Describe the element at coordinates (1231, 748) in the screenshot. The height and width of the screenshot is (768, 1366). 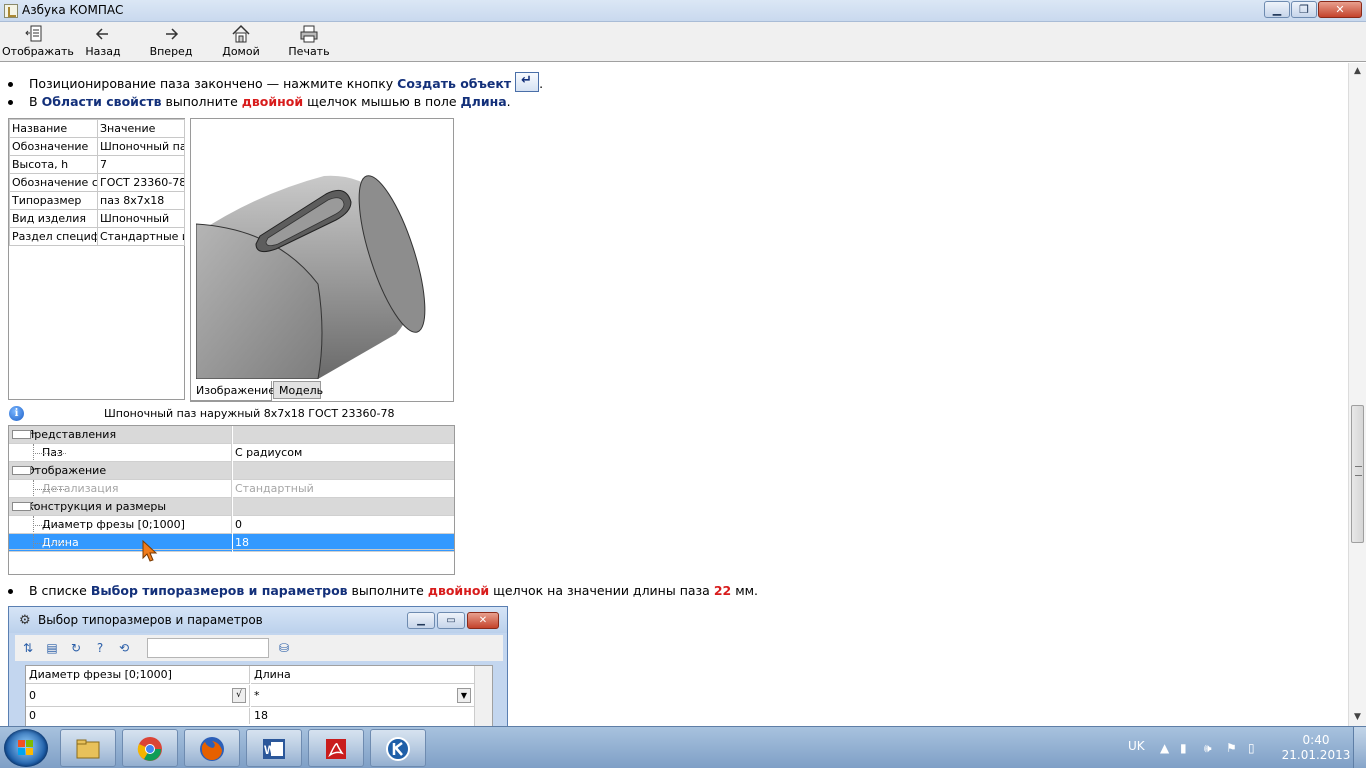
I see `flag-icon: ⚑` at that location.